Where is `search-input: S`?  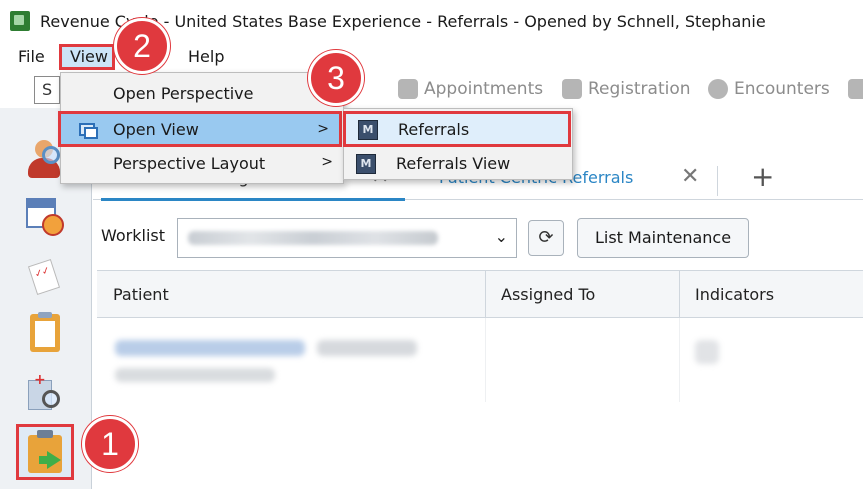 search-input: S is located at coordinates (47, 90).